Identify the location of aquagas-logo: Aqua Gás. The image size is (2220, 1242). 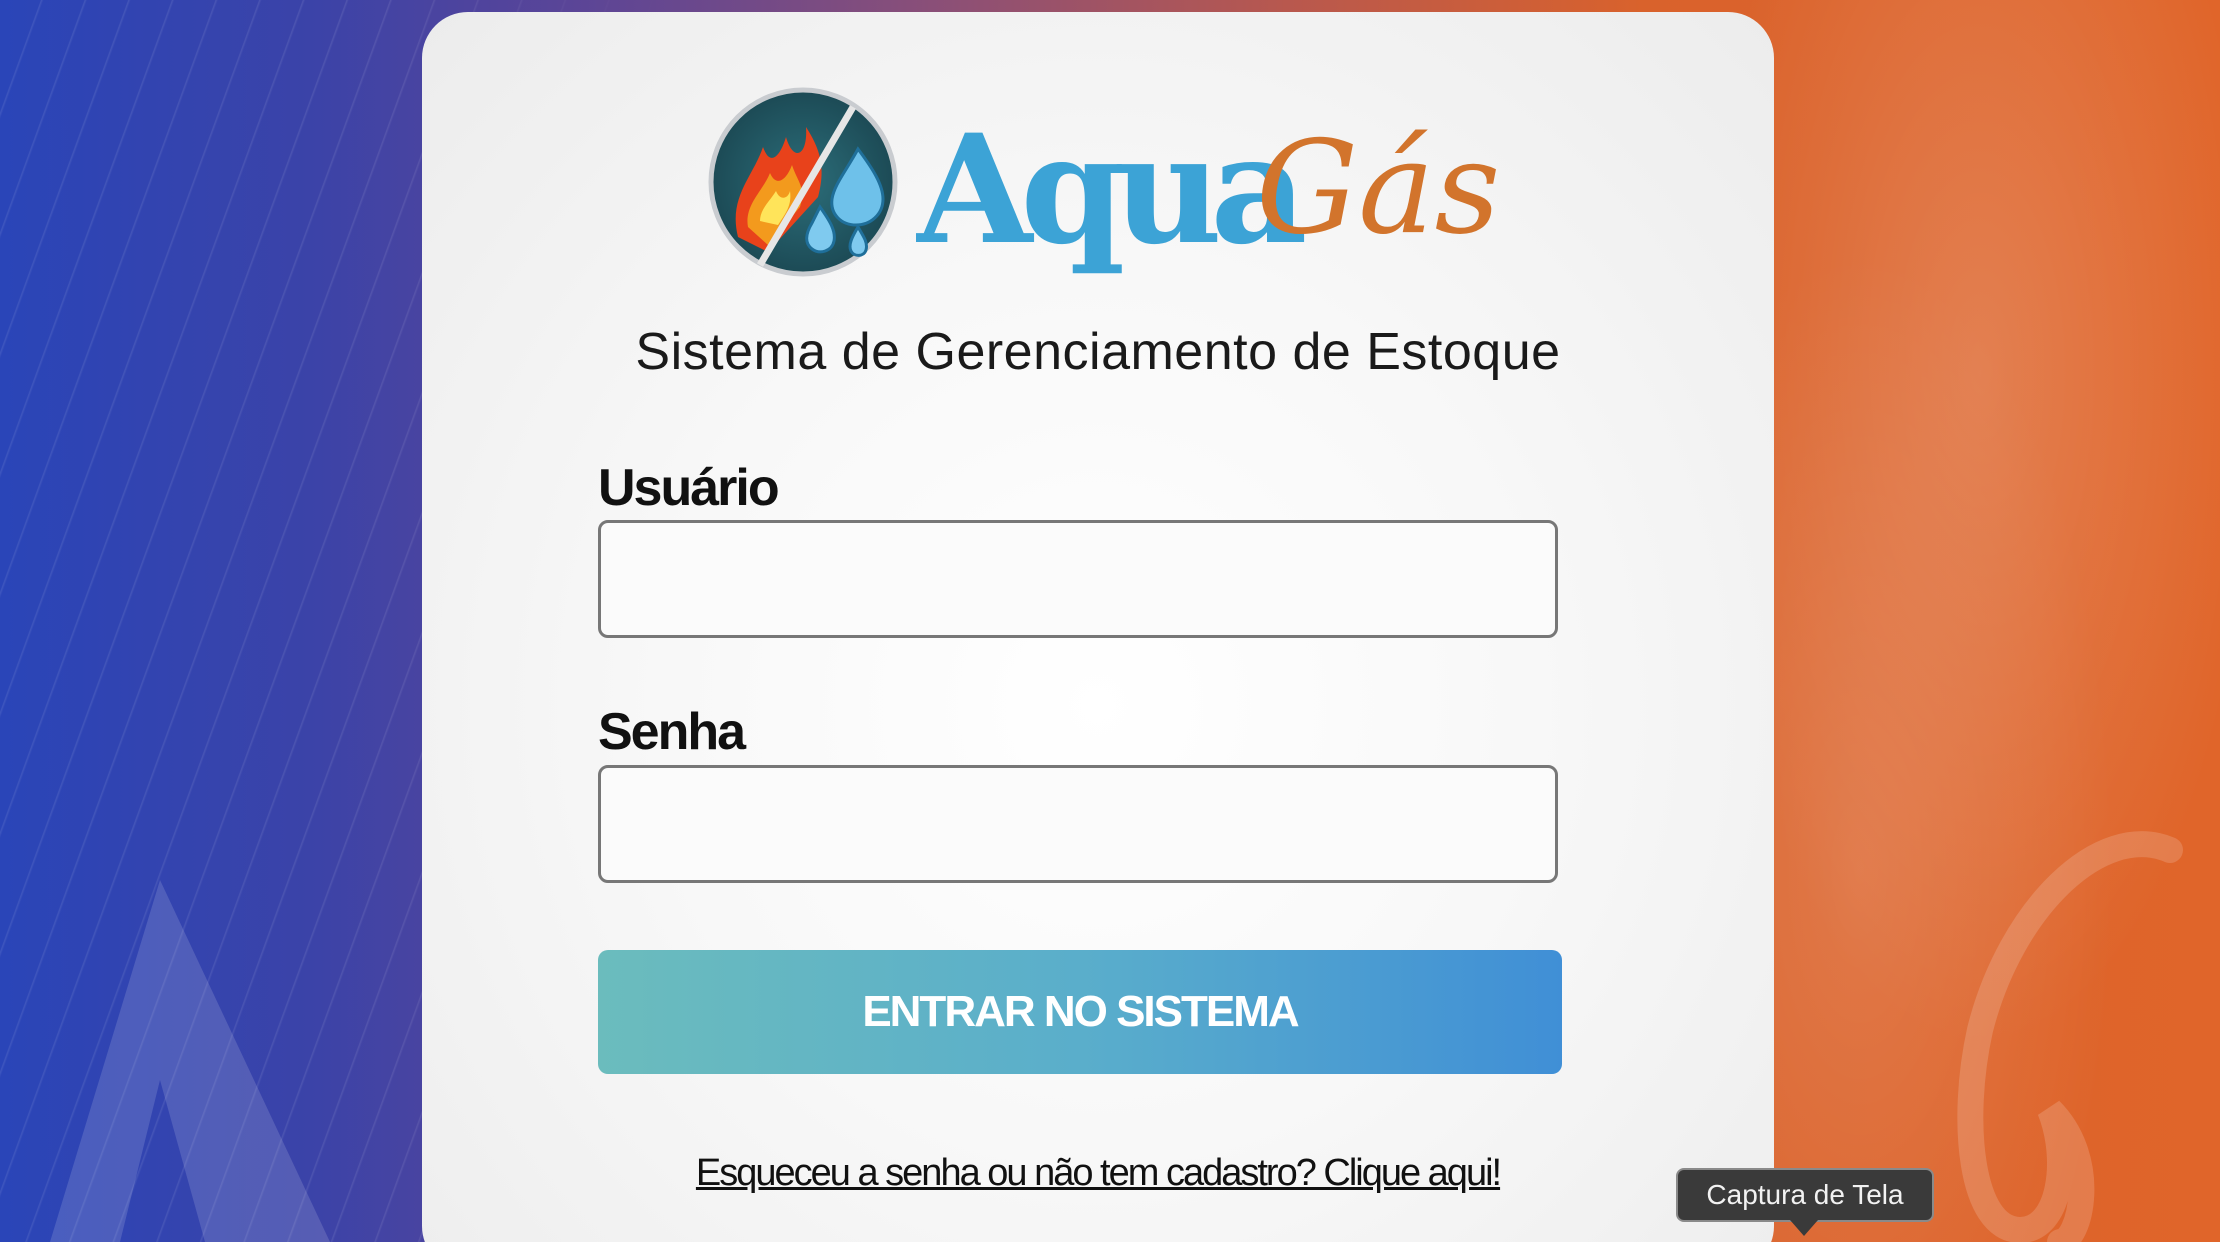
(1102, 187).